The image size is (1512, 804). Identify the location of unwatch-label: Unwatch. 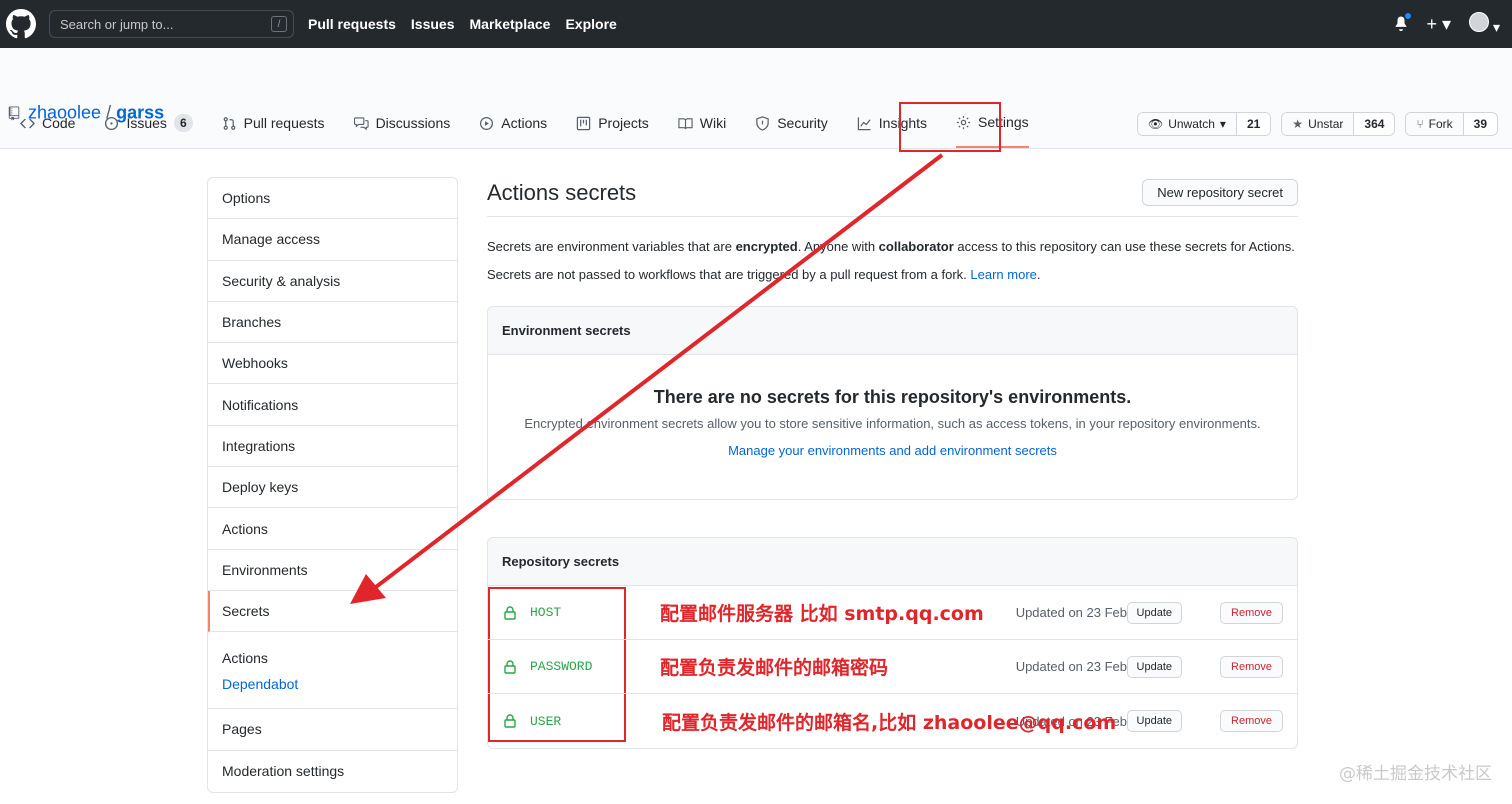
(1191, 124).